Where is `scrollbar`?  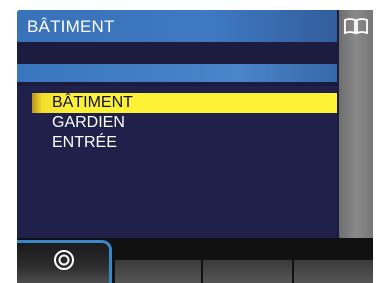 scrollbar is located at coordinates (356, 124).